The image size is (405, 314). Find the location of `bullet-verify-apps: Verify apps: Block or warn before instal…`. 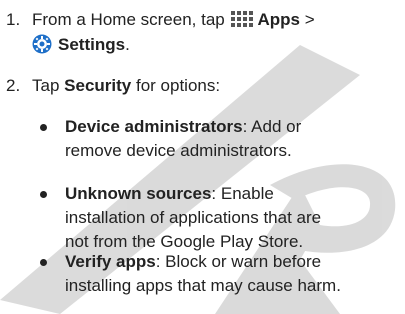

bullet-verify-apps: Verify apps: Block or warn before instal… is located at coordinates (220, 274).